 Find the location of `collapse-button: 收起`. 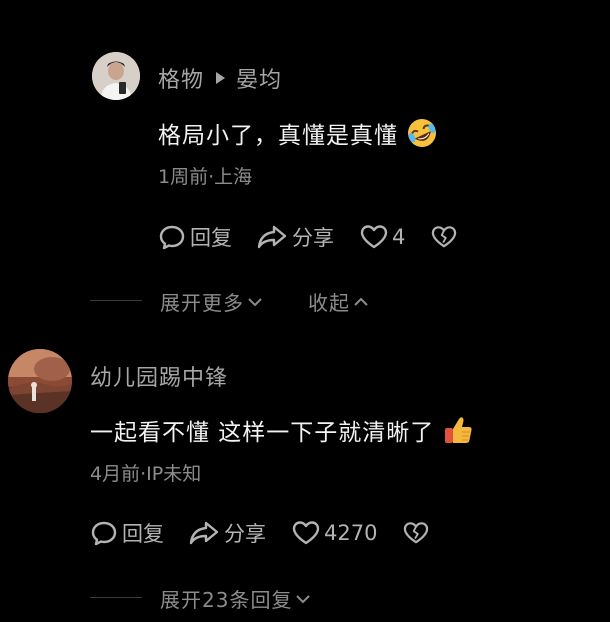

collapse-button: 收起 is located at coordinates (339, 301).